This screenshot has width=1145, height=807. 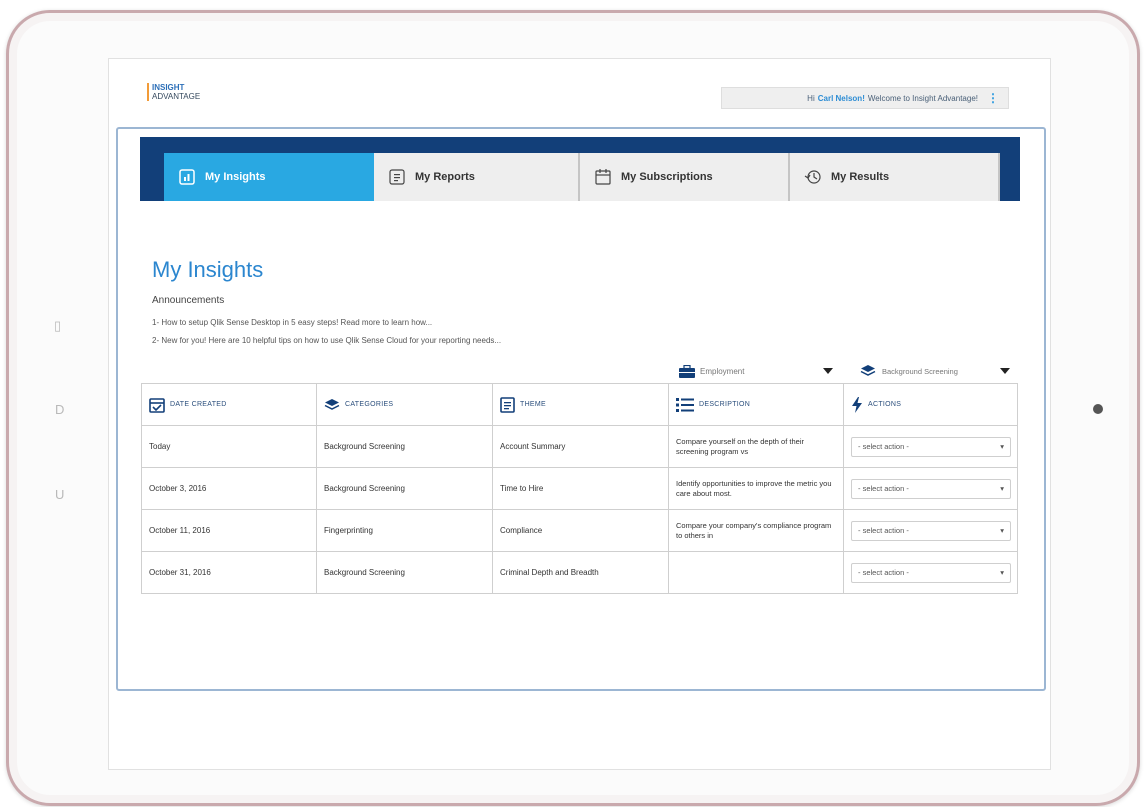 I want to click on cell-date: October 31, 2016, so click(x=229, y=572).